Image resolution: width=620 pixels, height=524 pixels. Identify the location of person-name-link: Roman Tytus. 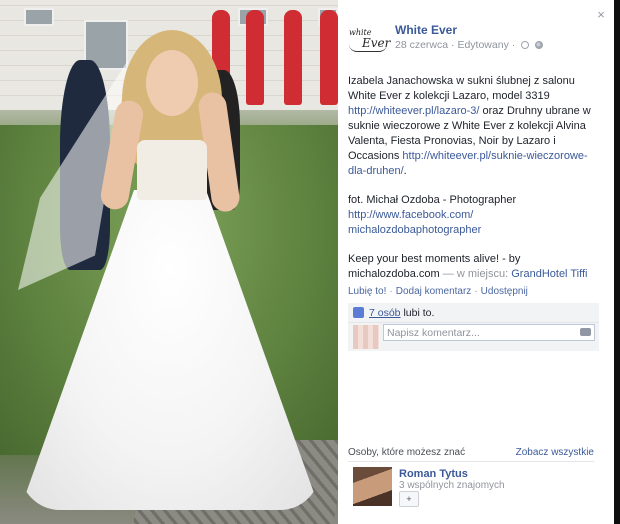
(433, 474).